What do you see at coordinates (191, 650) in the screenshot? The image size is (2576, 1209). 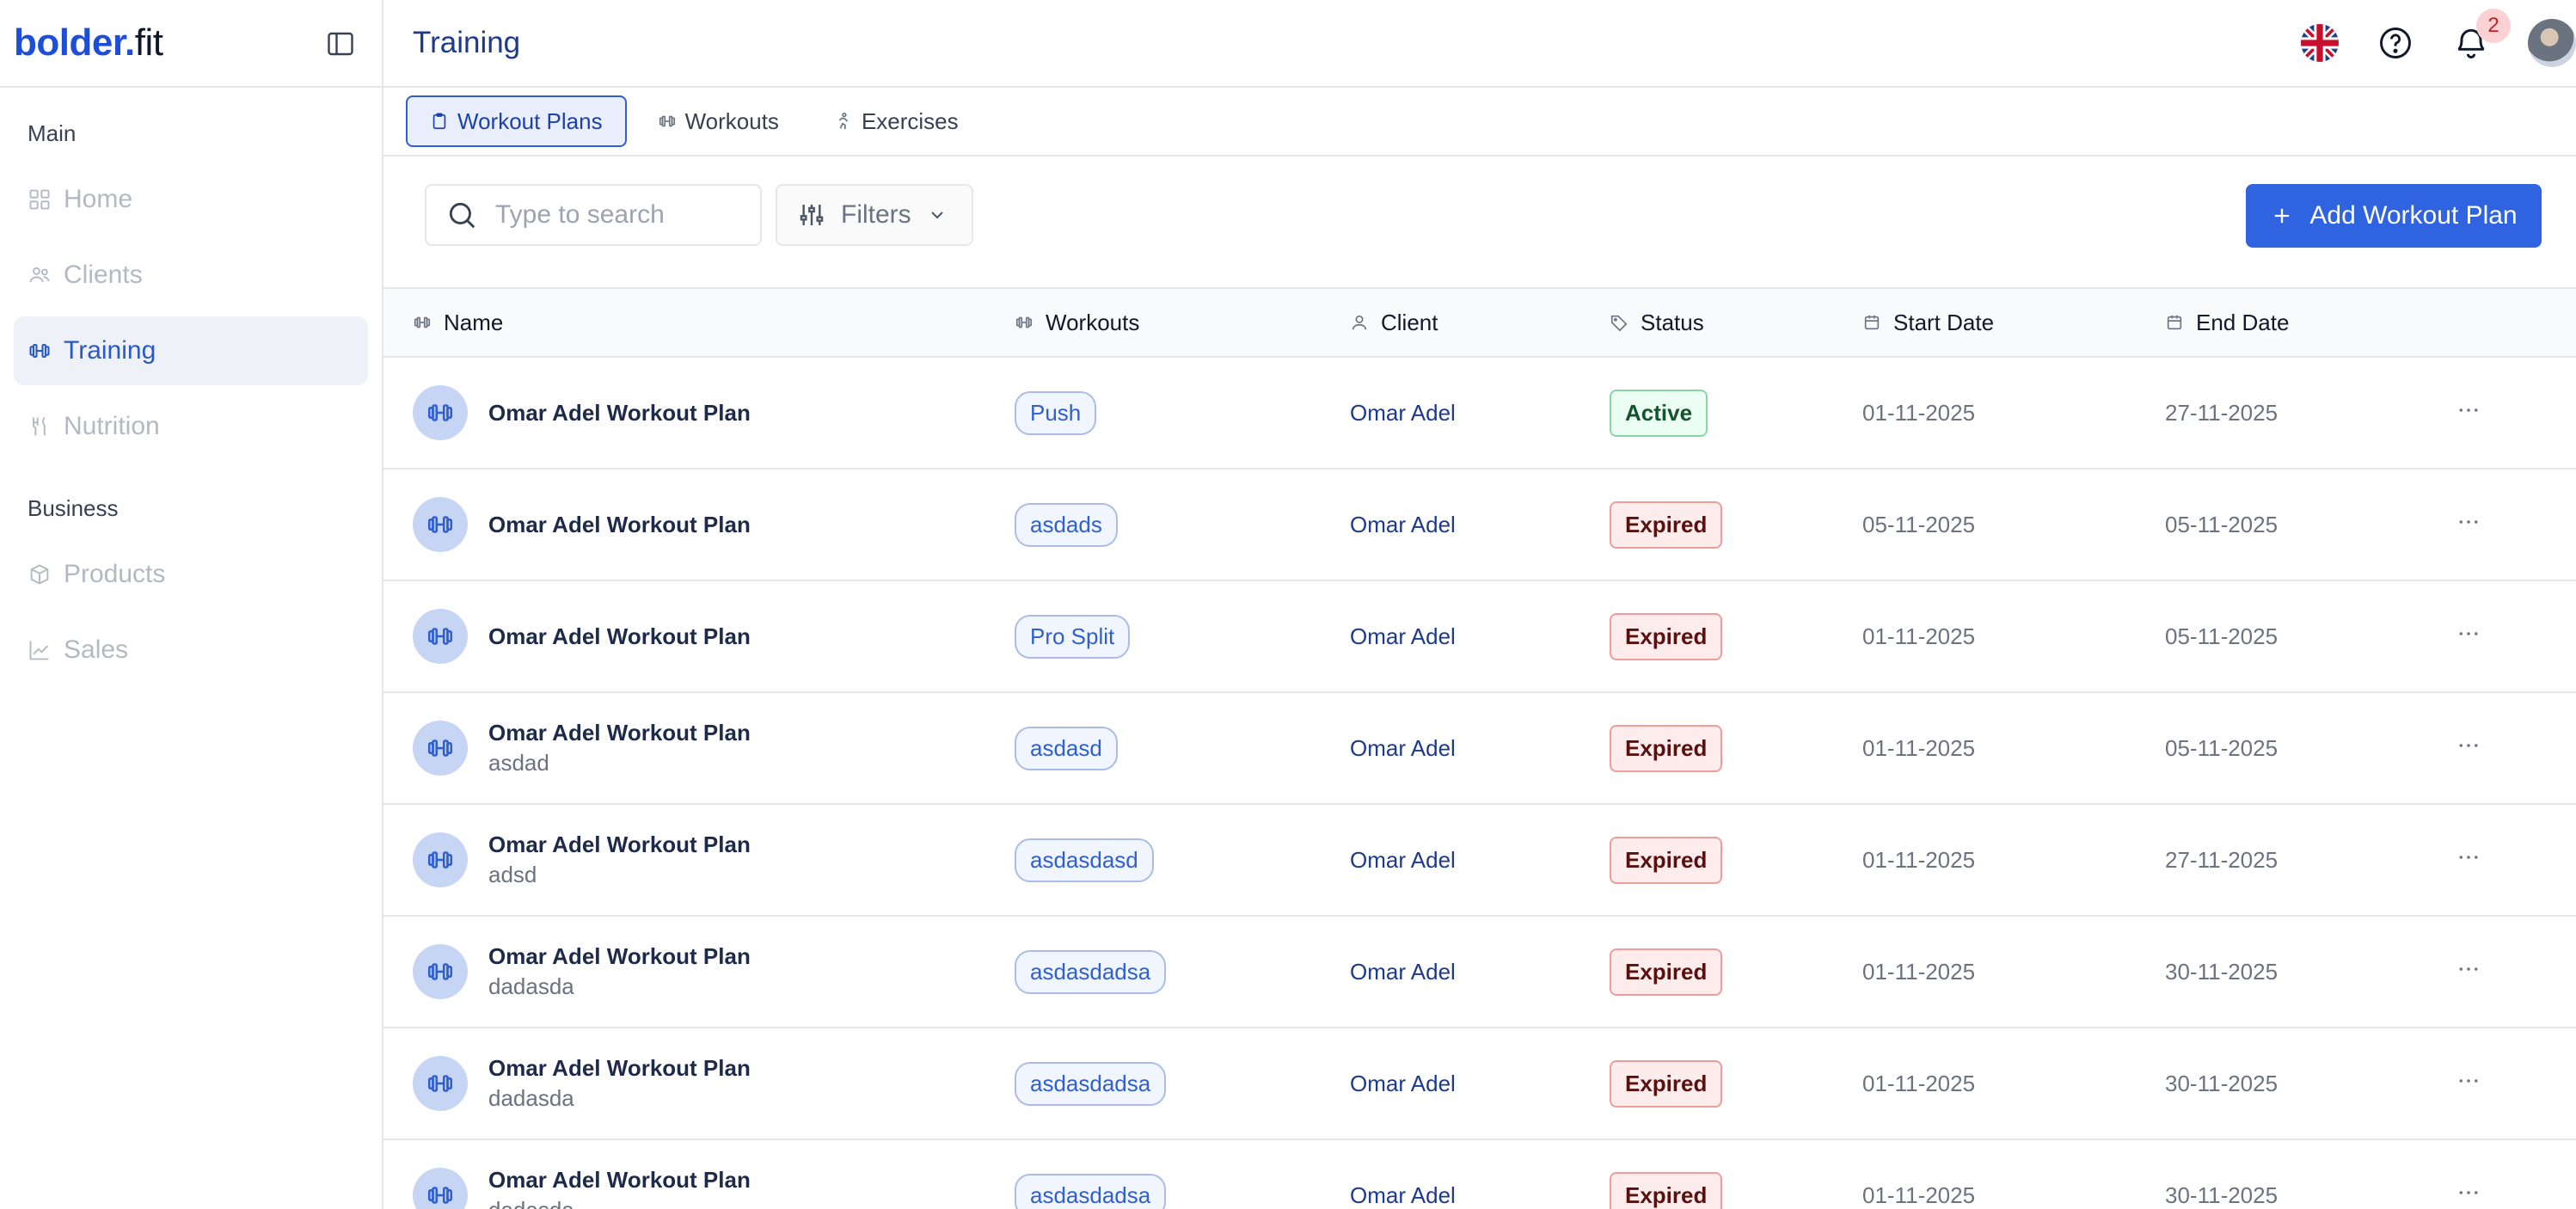 I see `sidebar-item-sales: Sales` at bounding box center [191, 650].